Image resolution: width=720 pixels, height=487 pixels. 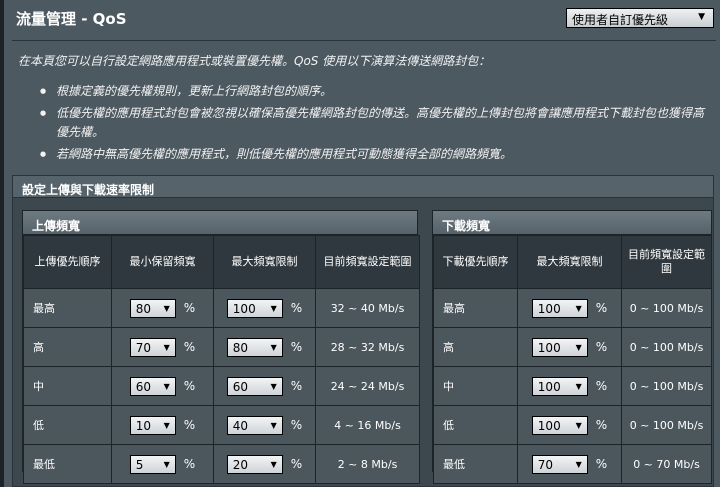 What do you see at coordinates (254, 425) in the screenshot?
I see `upload-max-select: 40 ▼` at bounding box center [254, 425].